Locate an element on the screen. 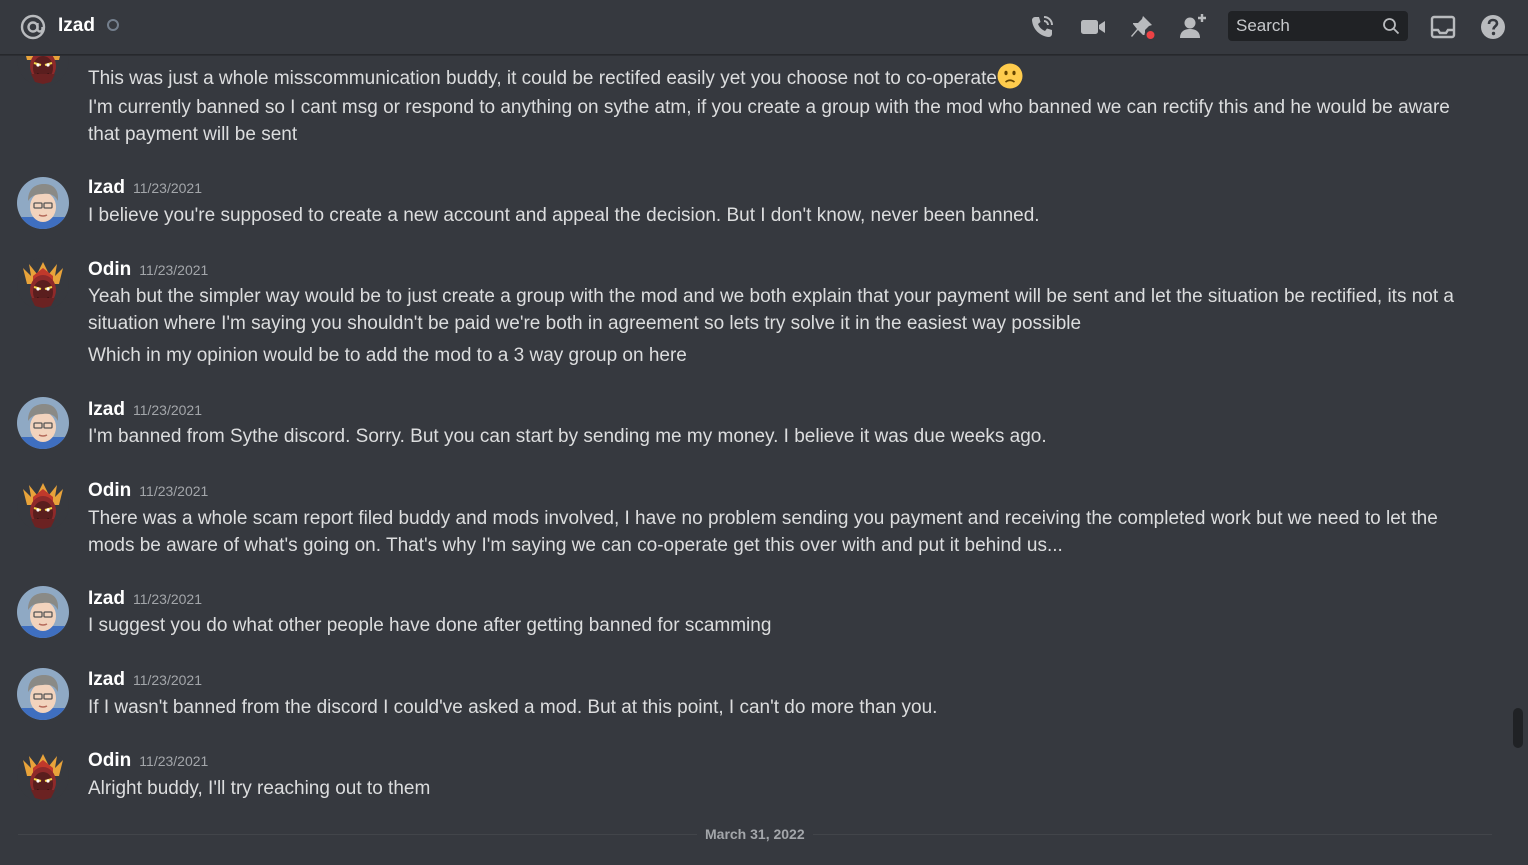 The width and height of the screenshot is (1528, 865). search-input is located at coordinates (1306, 26).